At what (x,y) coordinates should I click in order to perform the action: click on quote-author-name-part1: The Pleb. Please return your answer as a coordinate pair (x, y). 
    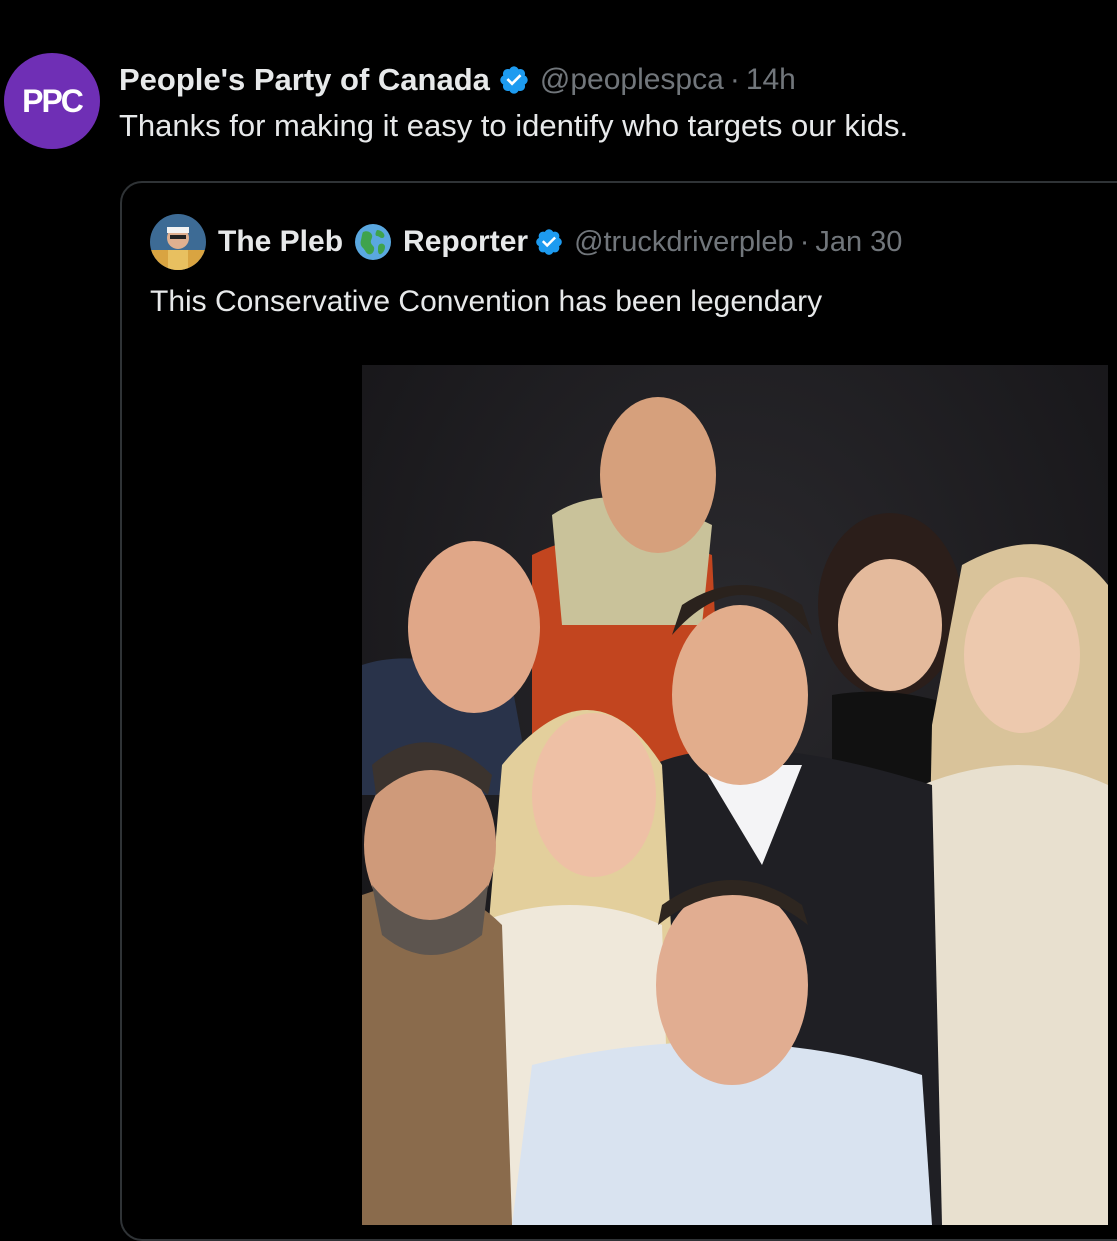
    Looking at the image, I should click on (281, 241).